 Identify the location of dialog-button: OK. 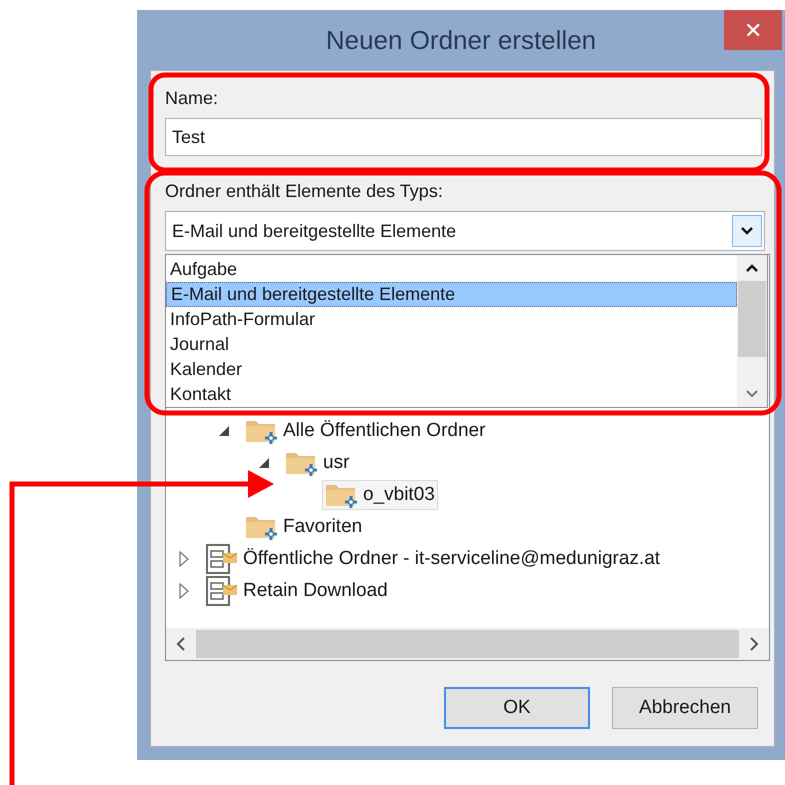
(517, 708).